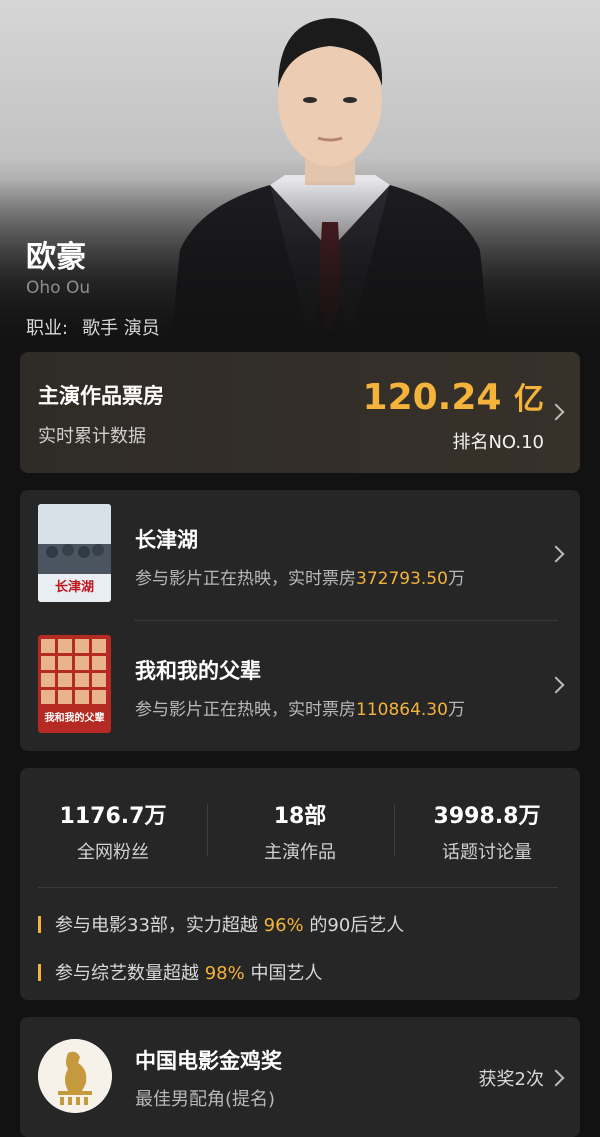  What do you see at coordinates (75, 1076) in the screenshot?
I see `golden-rooster-logo` at bounding box center [75, 1076].